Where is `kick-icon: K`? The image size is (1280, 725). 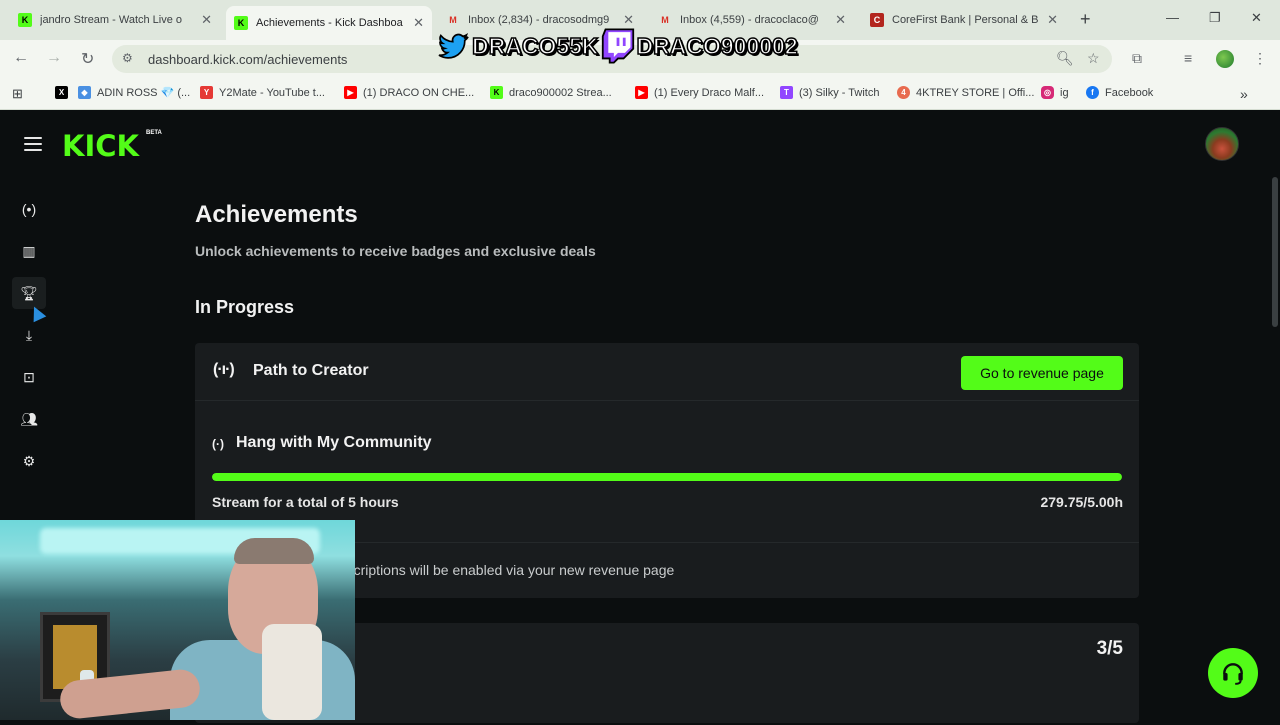
kick-icon: K is located at coordinates (496, 92).